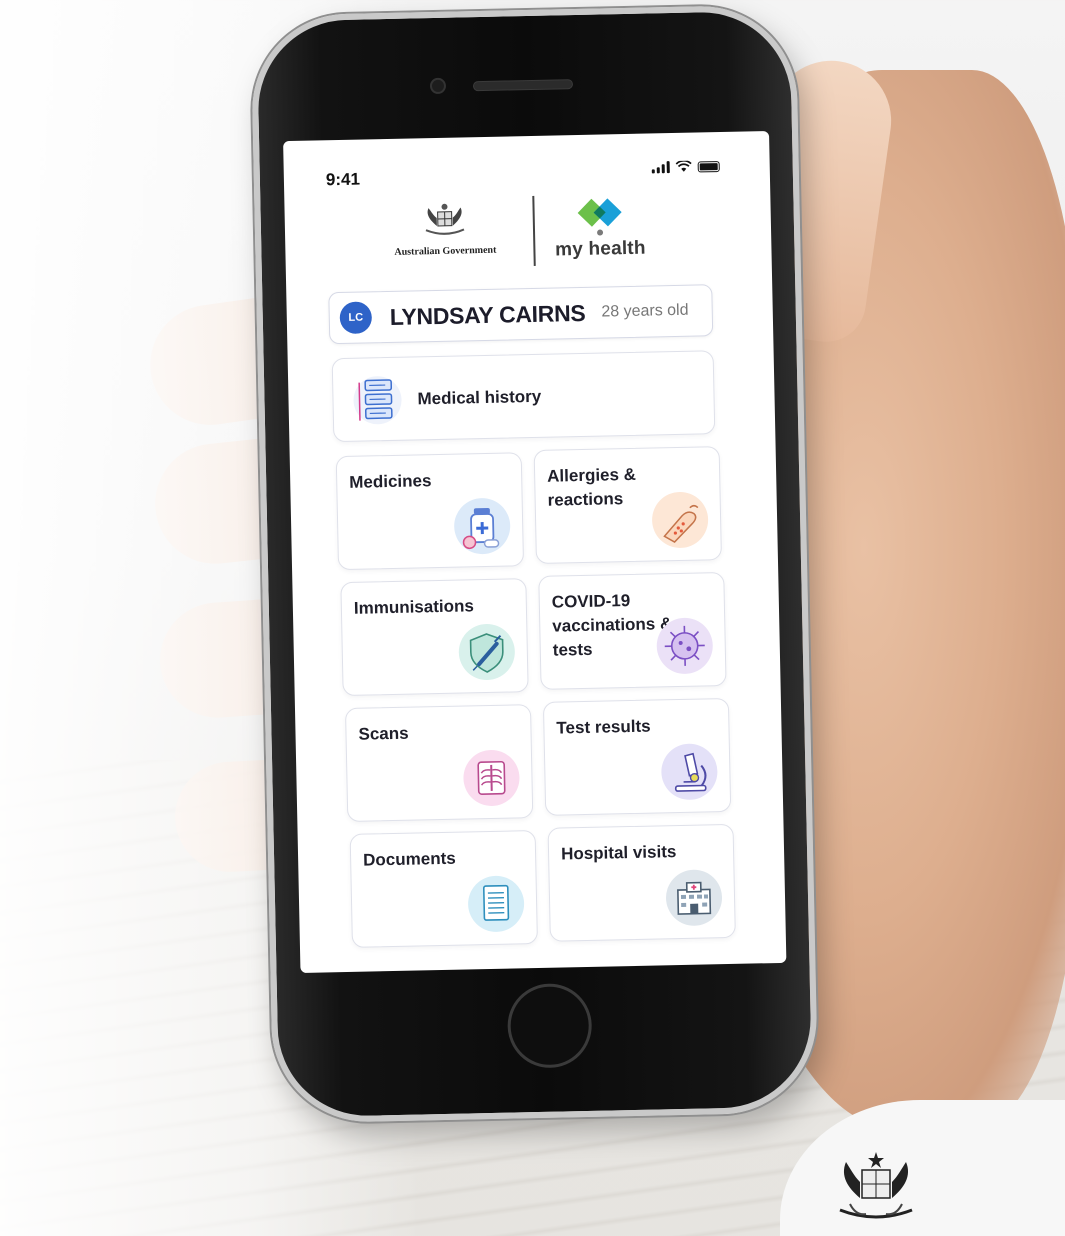 This screenshot has width=1065, height=1236. Describe the element at coordinates (534, 230) in the screenshot. I see `header-divider` at that location.